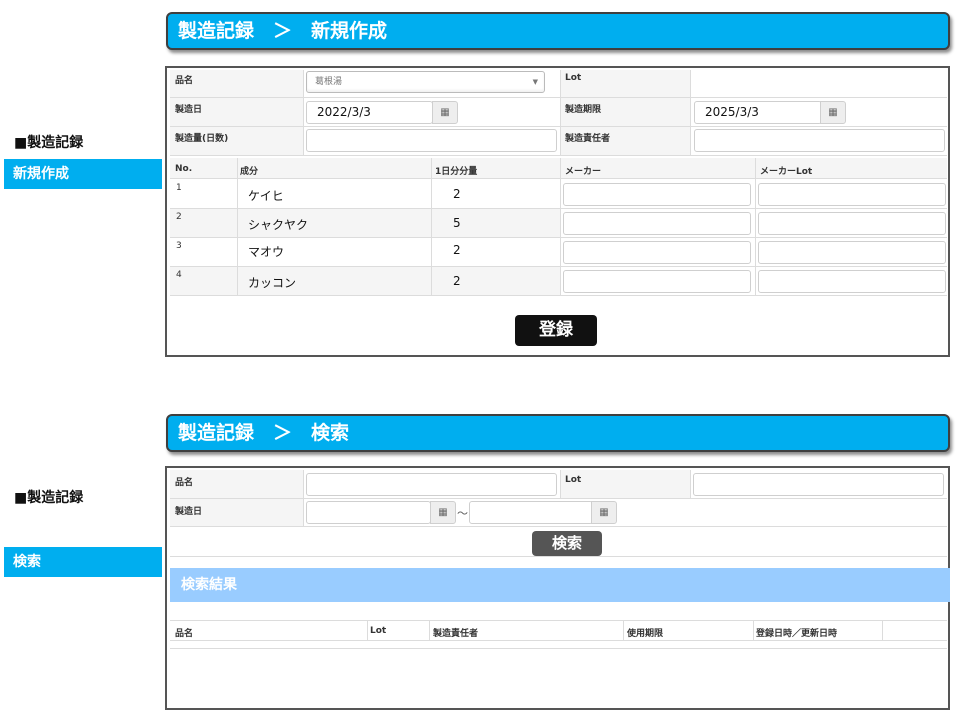 The width and height of the screenshot is (960, 720). I want to click on search-button: 検索, so click(567, 543).